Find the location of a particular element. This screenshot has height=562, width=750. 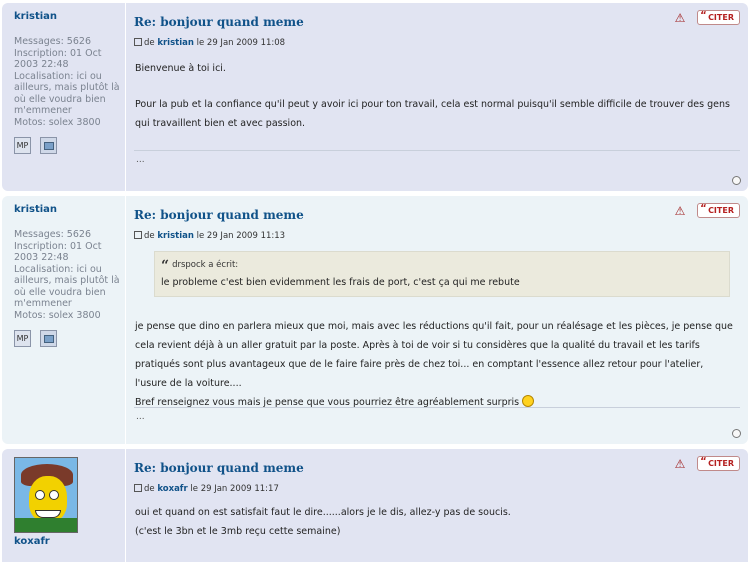

quote-cite: “drspock a écrit: is located at coordinates (440, 266).